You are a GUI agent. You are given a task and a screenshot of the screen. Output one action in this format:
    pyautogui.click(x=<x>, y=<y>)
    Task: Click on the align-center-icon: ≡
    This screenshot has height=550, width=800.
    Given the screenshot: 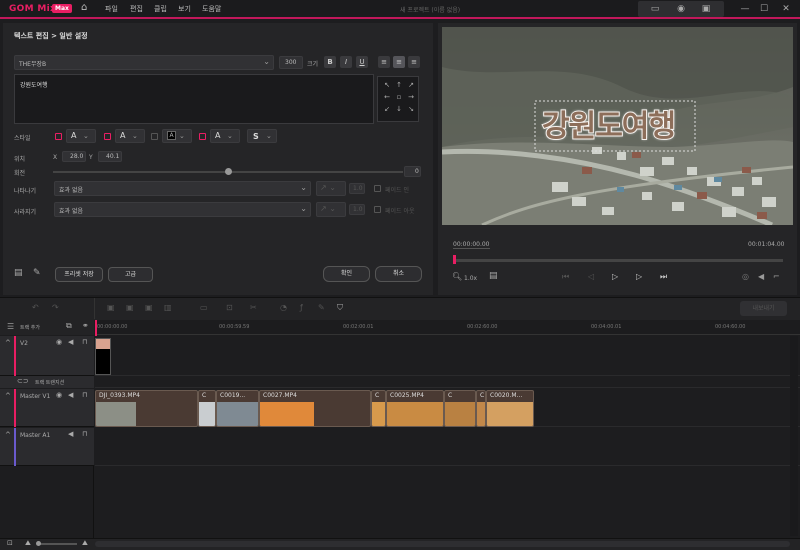 What is the action you would take?
    pyautogui.click(x=399, y=62)
    